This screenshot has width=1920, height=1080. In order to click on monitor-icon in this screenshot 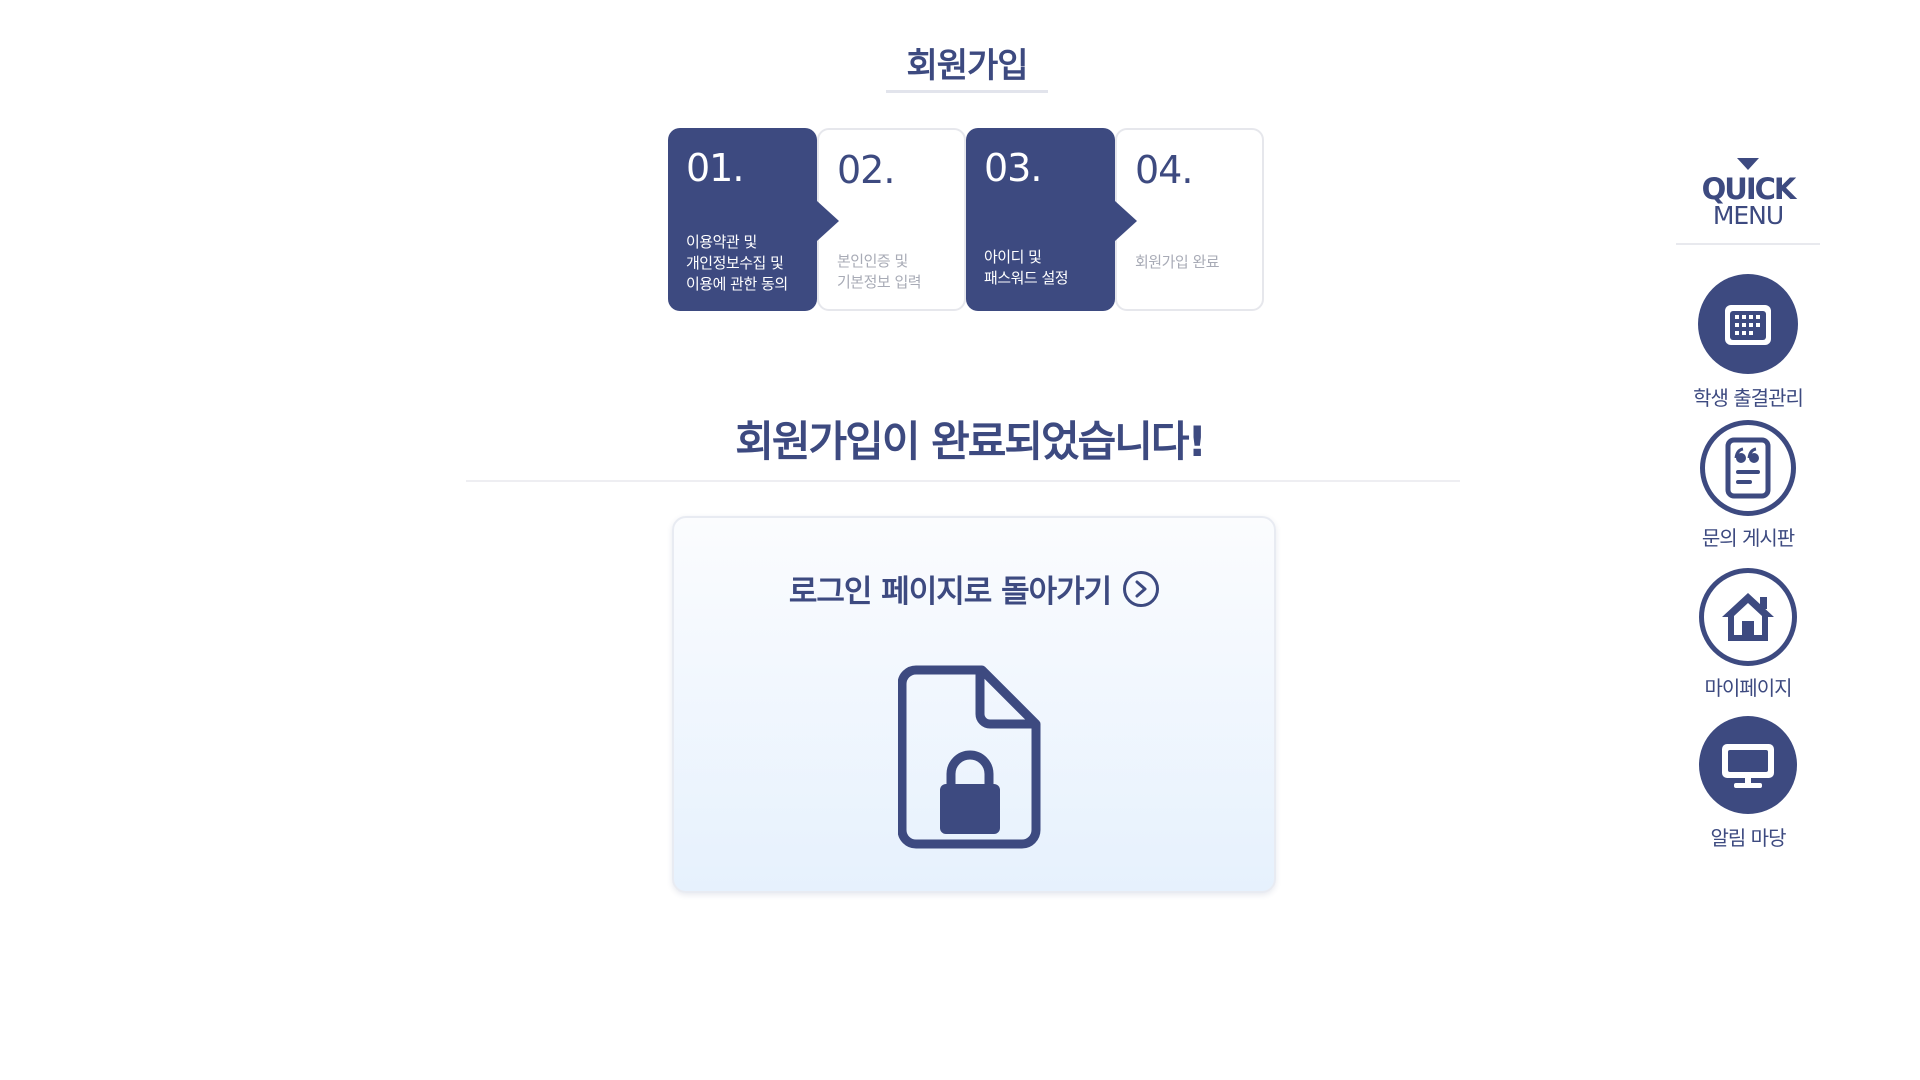, I will do `click(1748, 765)`.